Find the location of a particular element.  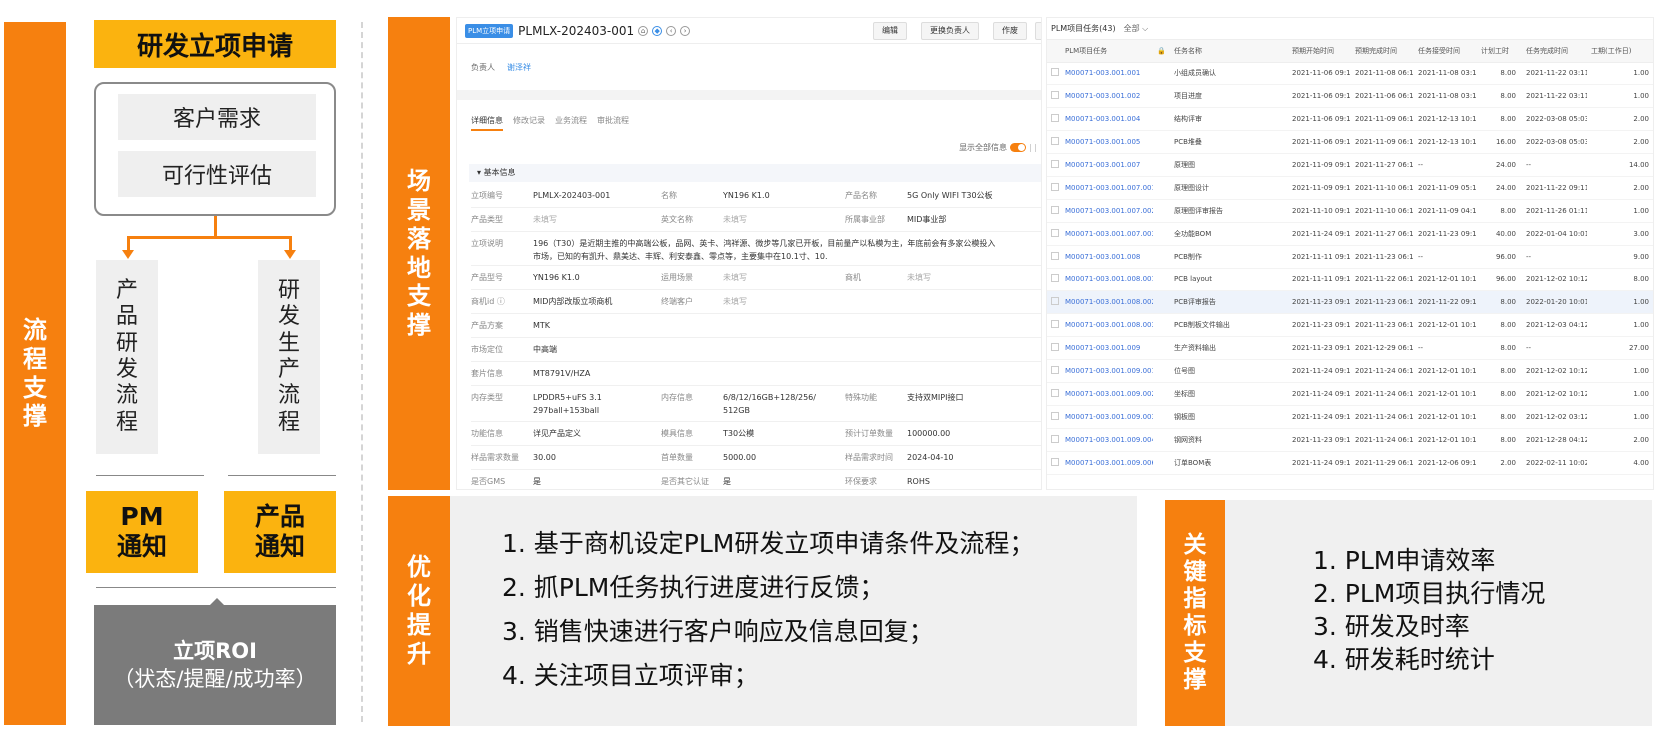

task-code-link: M00071-003.001.007.001 is located at coordinates (1107, 188).